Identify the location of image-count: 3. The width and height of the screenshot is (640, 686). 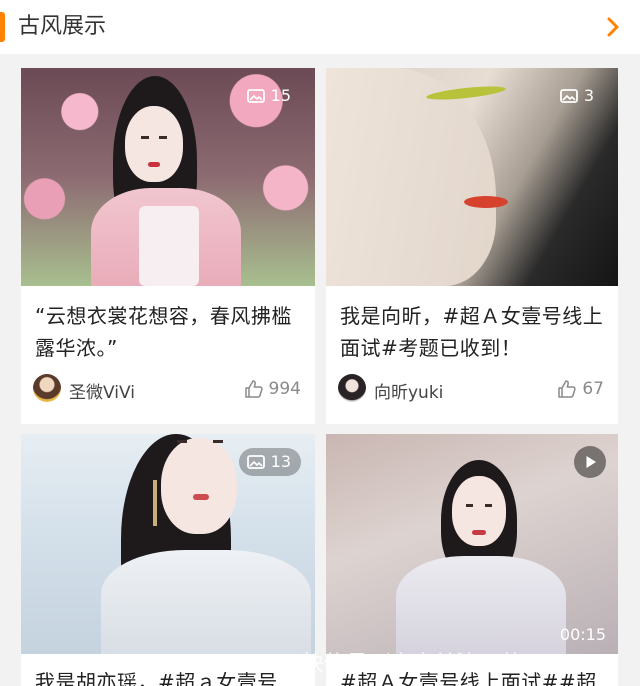
(588, 95).